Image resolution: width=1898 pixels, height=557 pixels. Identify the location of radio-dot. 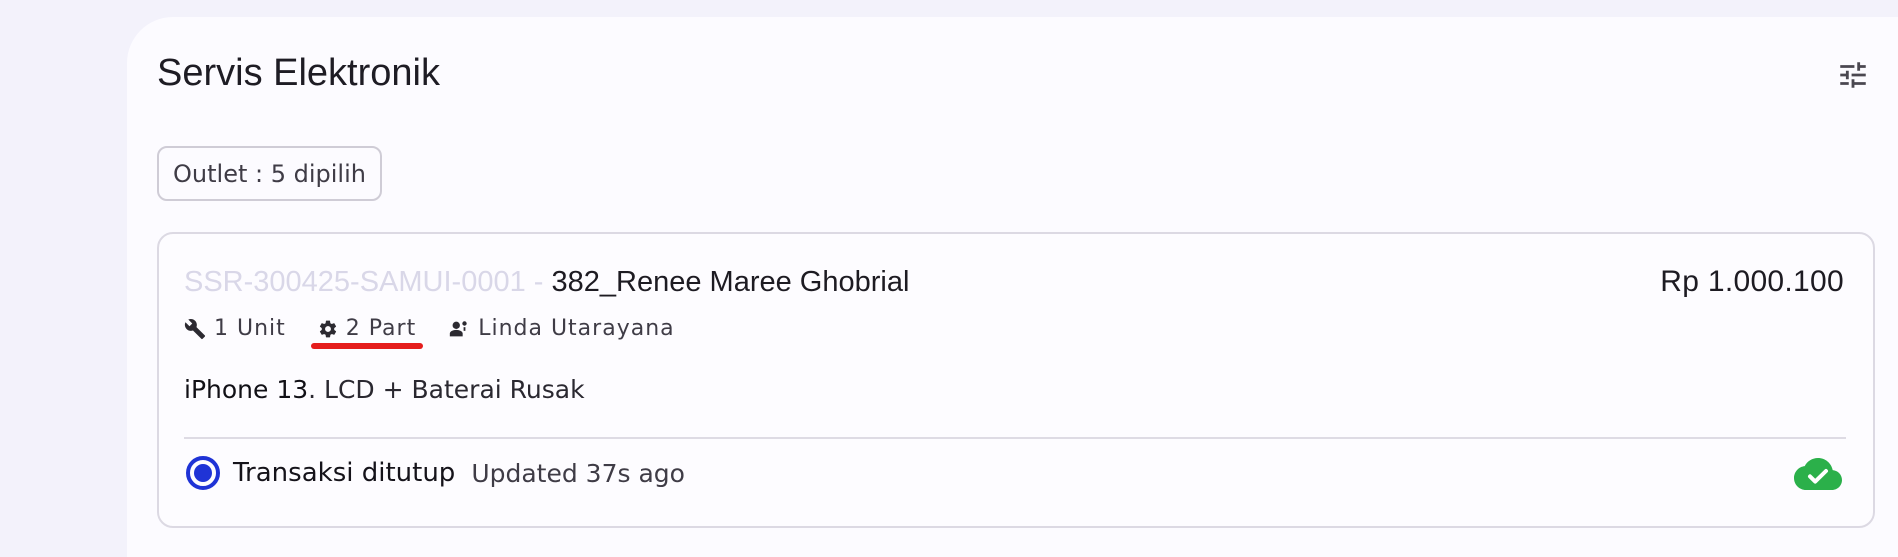
(203, 473).